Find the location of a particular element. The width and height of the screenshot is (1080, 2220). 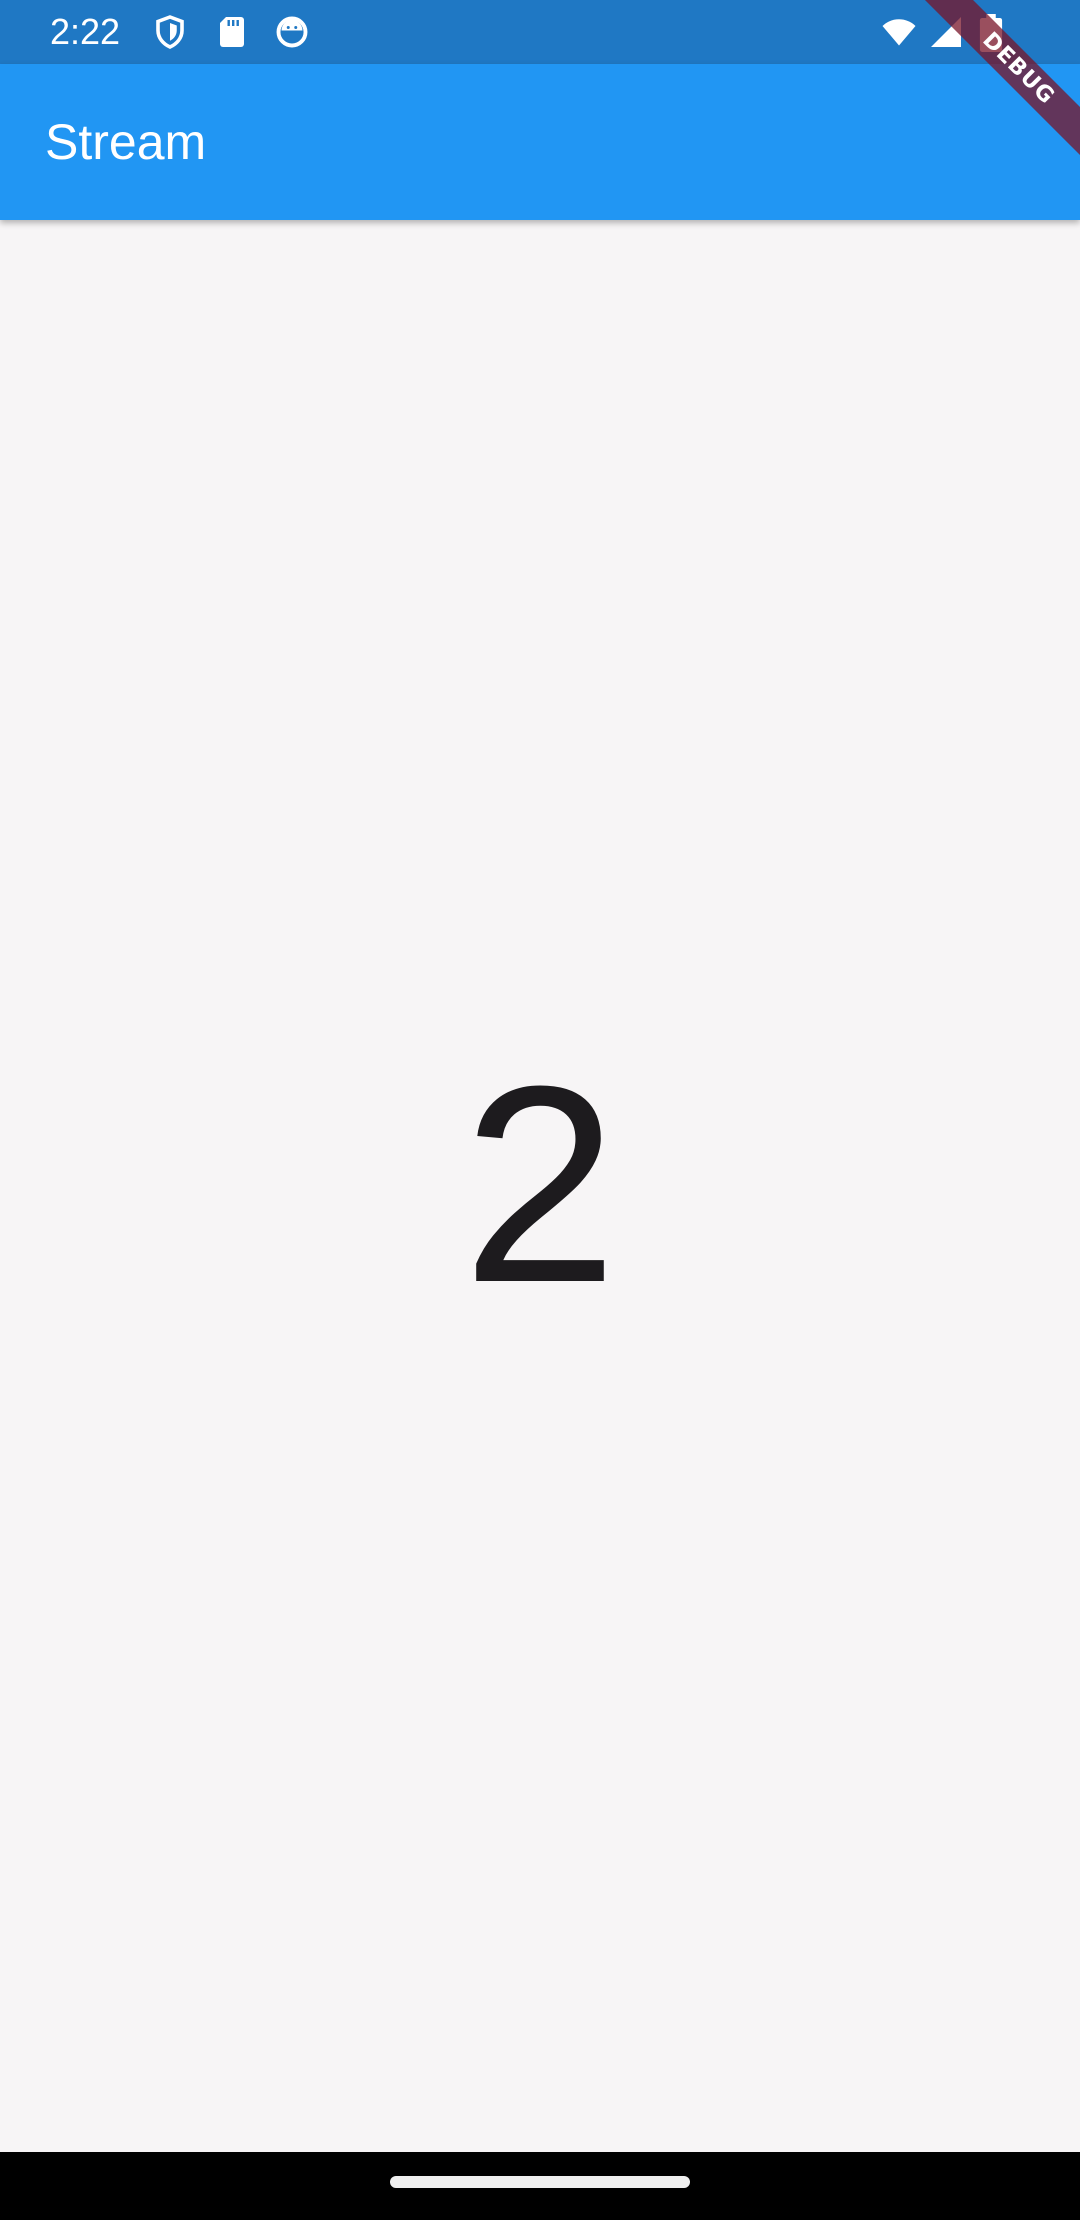

status-bar: 2:22 is located at coordinates (540, 32).